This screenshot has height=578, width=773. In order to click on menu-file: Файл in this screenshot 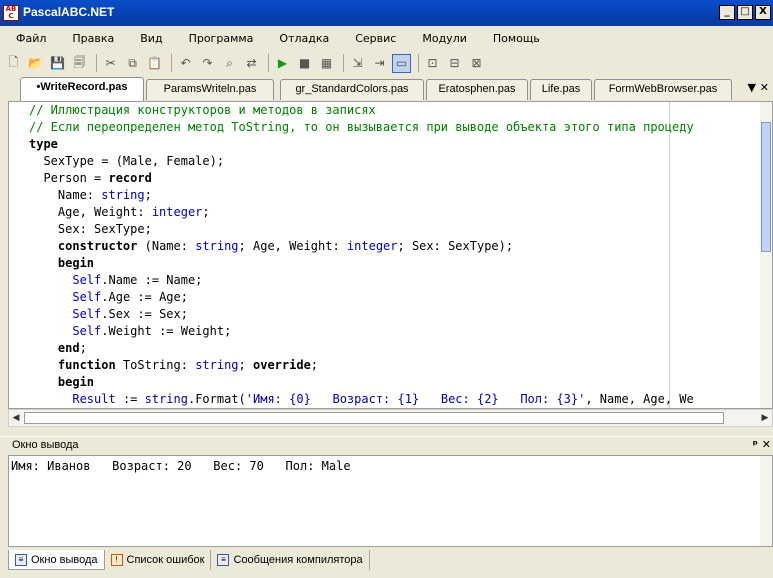, I will do `click(31, 38)`.